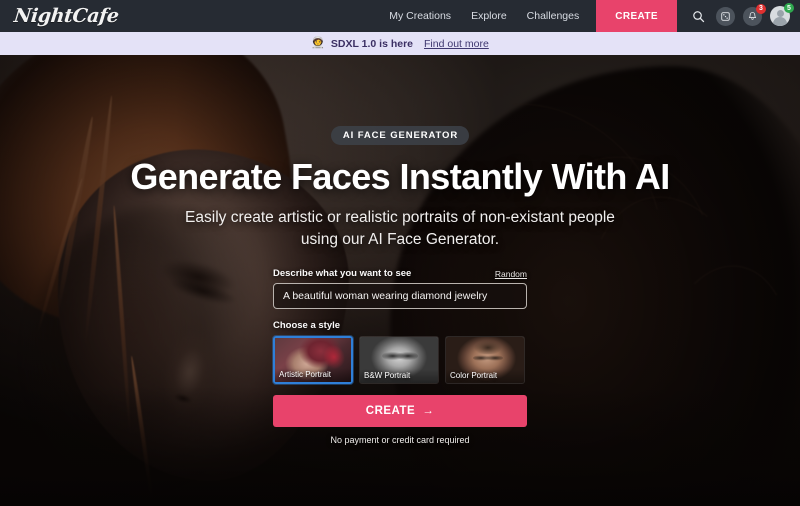 This screenshot has height=506, width=800. What do you see at coordinates (313, 374) in the screenshot?
I see `style-label: Artistic Portrait` at bounding box center [313, 374].